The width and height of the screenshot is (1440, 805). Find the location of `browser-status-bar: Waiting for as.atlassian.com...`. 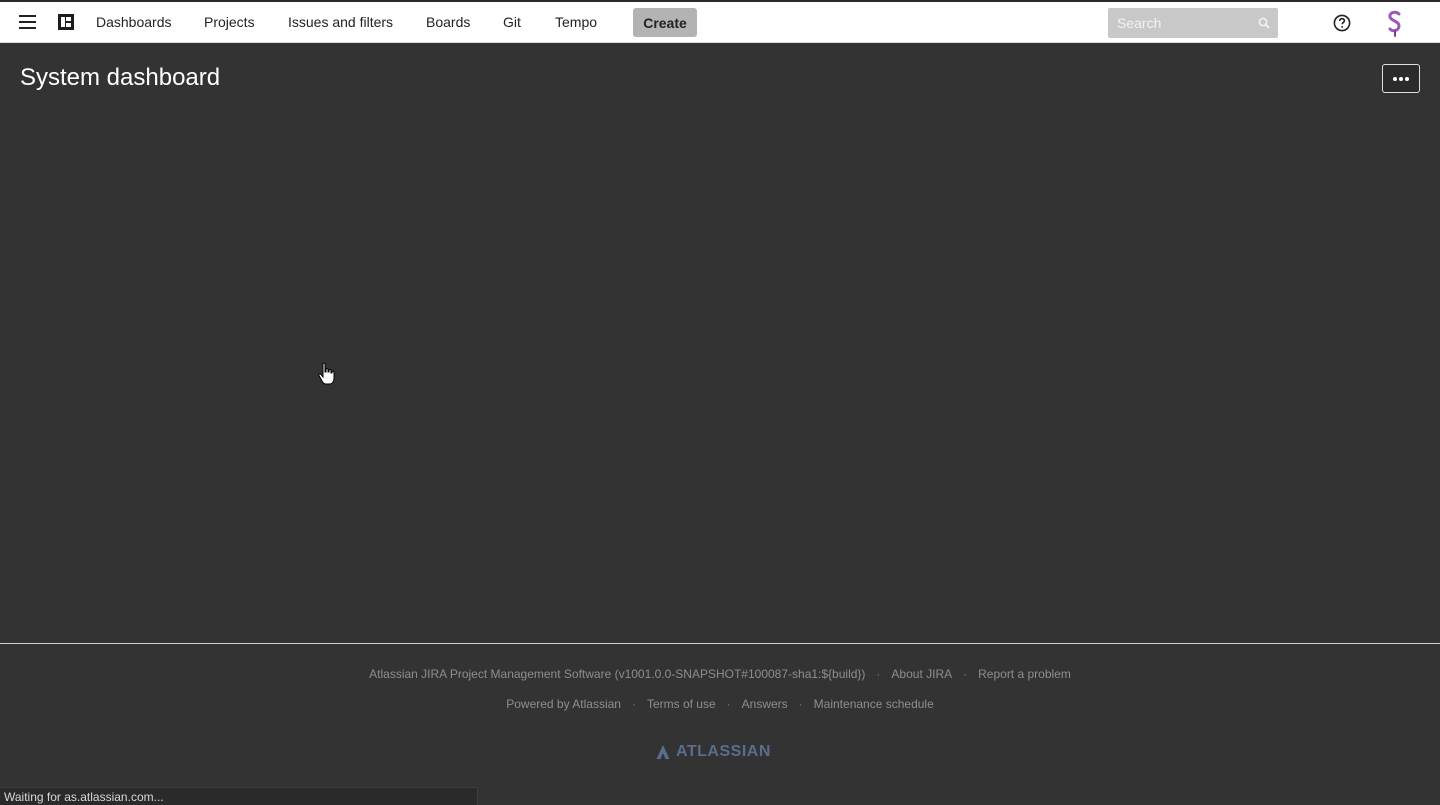

browser-status-bar: Waiting for as.atlassian.com... is located at coordinates (239, 796).